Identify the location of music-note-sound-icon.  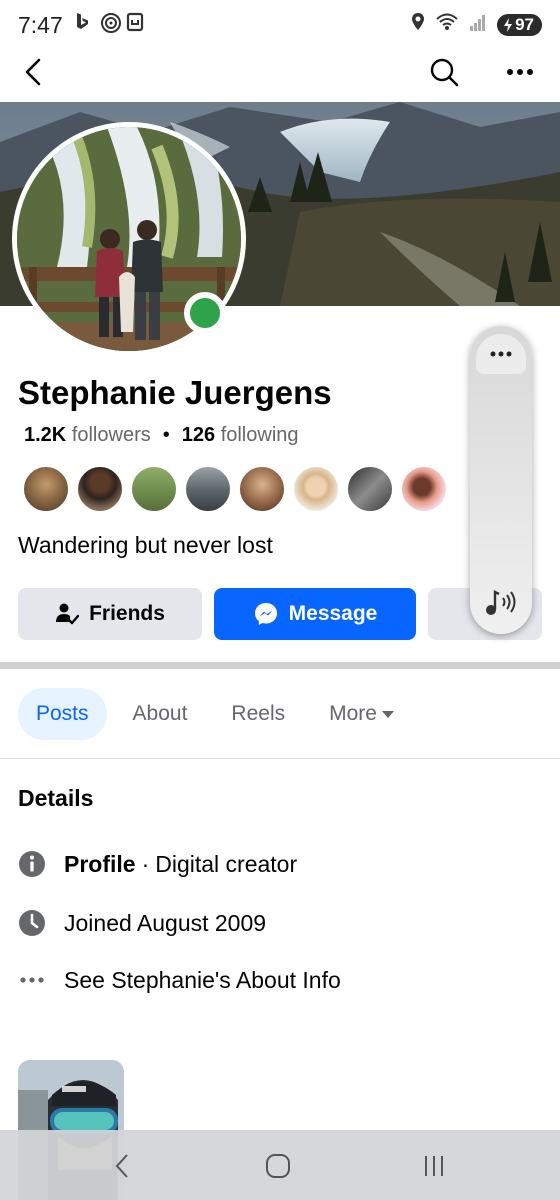
(501, 602).